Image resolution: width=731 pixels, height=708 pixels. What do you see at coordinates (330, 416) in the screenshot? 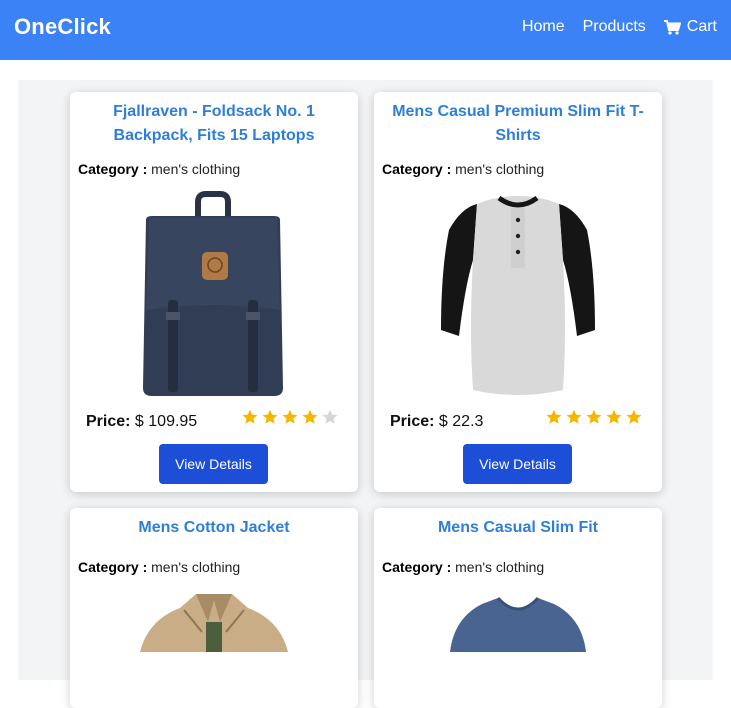
I see `star-empty-icon` at bounding box center [330, 416].